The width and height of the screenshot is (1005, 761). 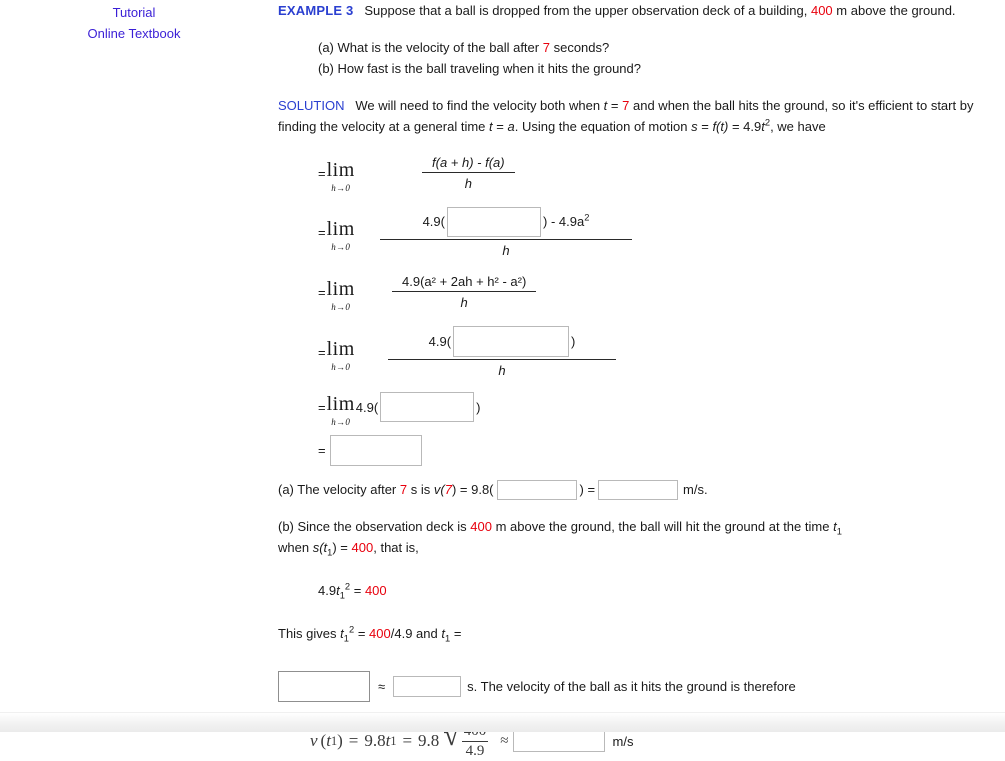 What do you see at coordinates (340, 228) in the screenshot?
I see `limit-label-2: lim` at bounding box center [340, 228].